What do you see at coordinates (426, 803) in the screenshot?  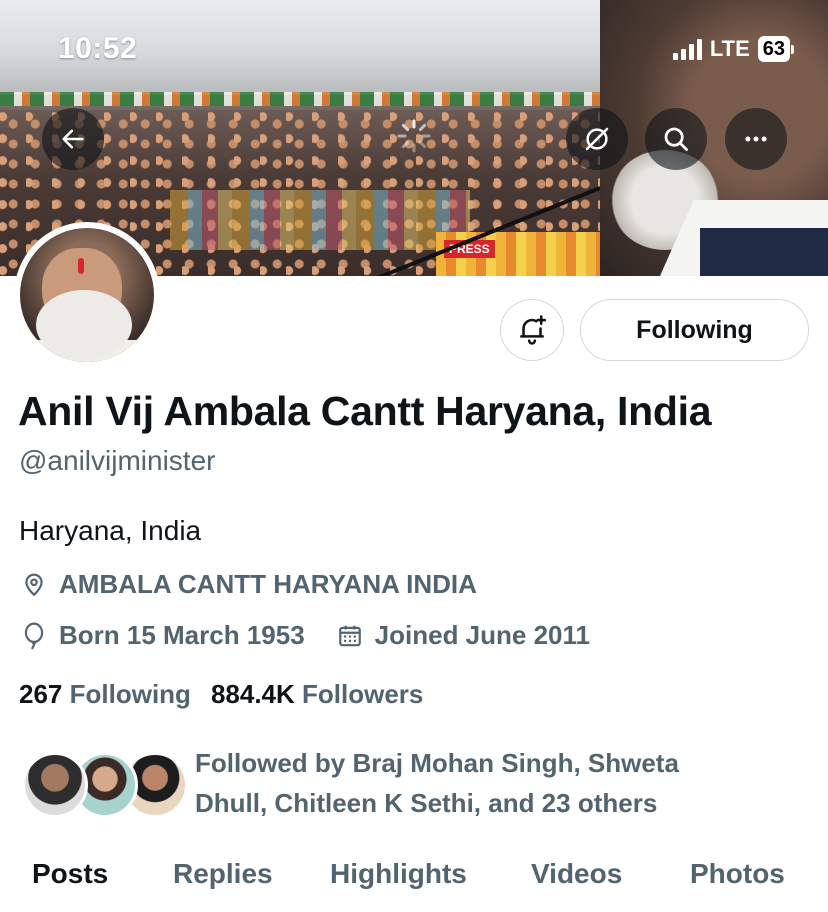 I see `followed-by-line-2: Dhull, Chitleen K Sethi, and 23 others` at bounding box center [426, 803].